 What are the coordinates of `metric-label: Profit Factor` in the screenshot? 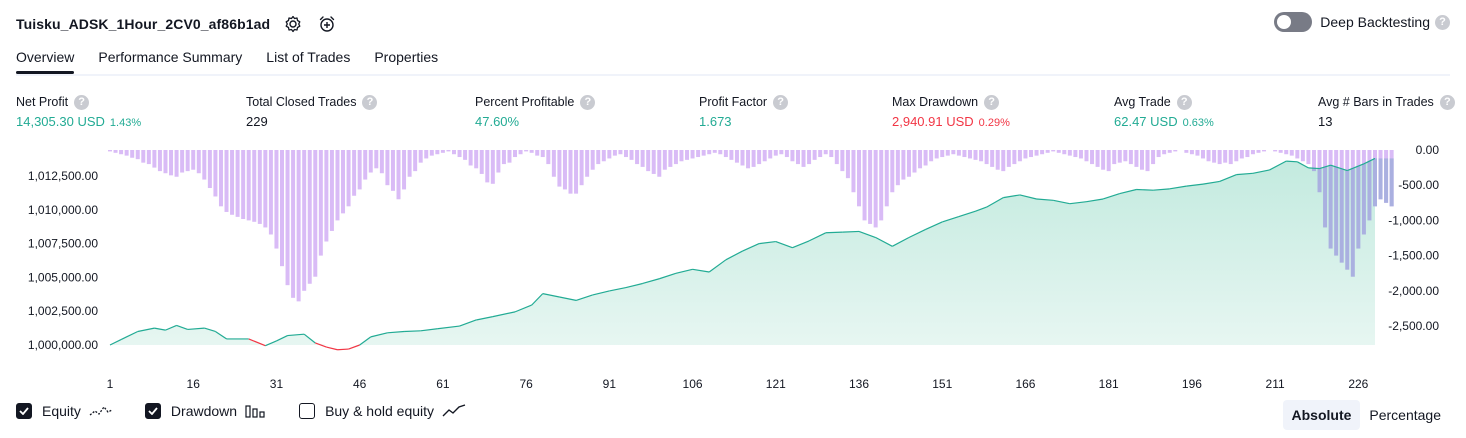 It's located at (733, 102).